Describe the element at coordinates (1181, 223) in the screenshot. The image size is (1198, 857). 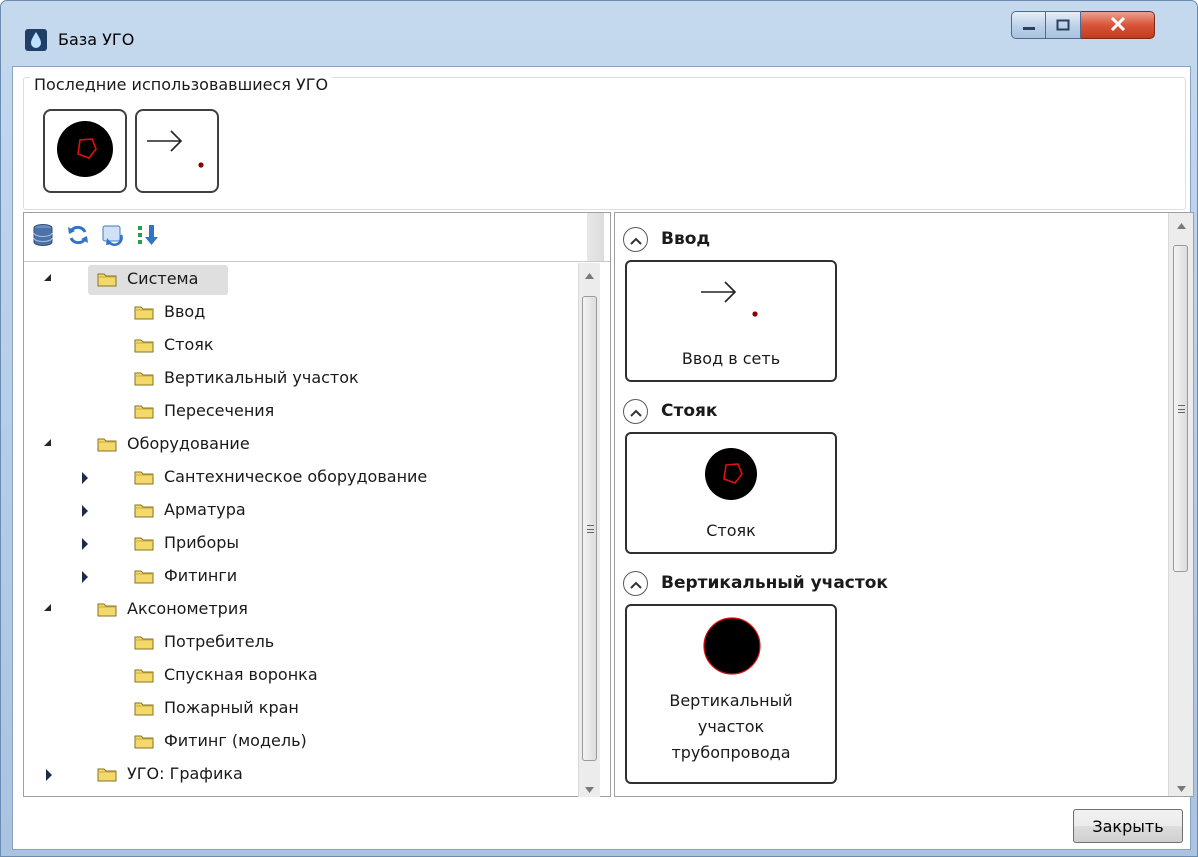
I see `gallery-scroll-up-button` at that location.